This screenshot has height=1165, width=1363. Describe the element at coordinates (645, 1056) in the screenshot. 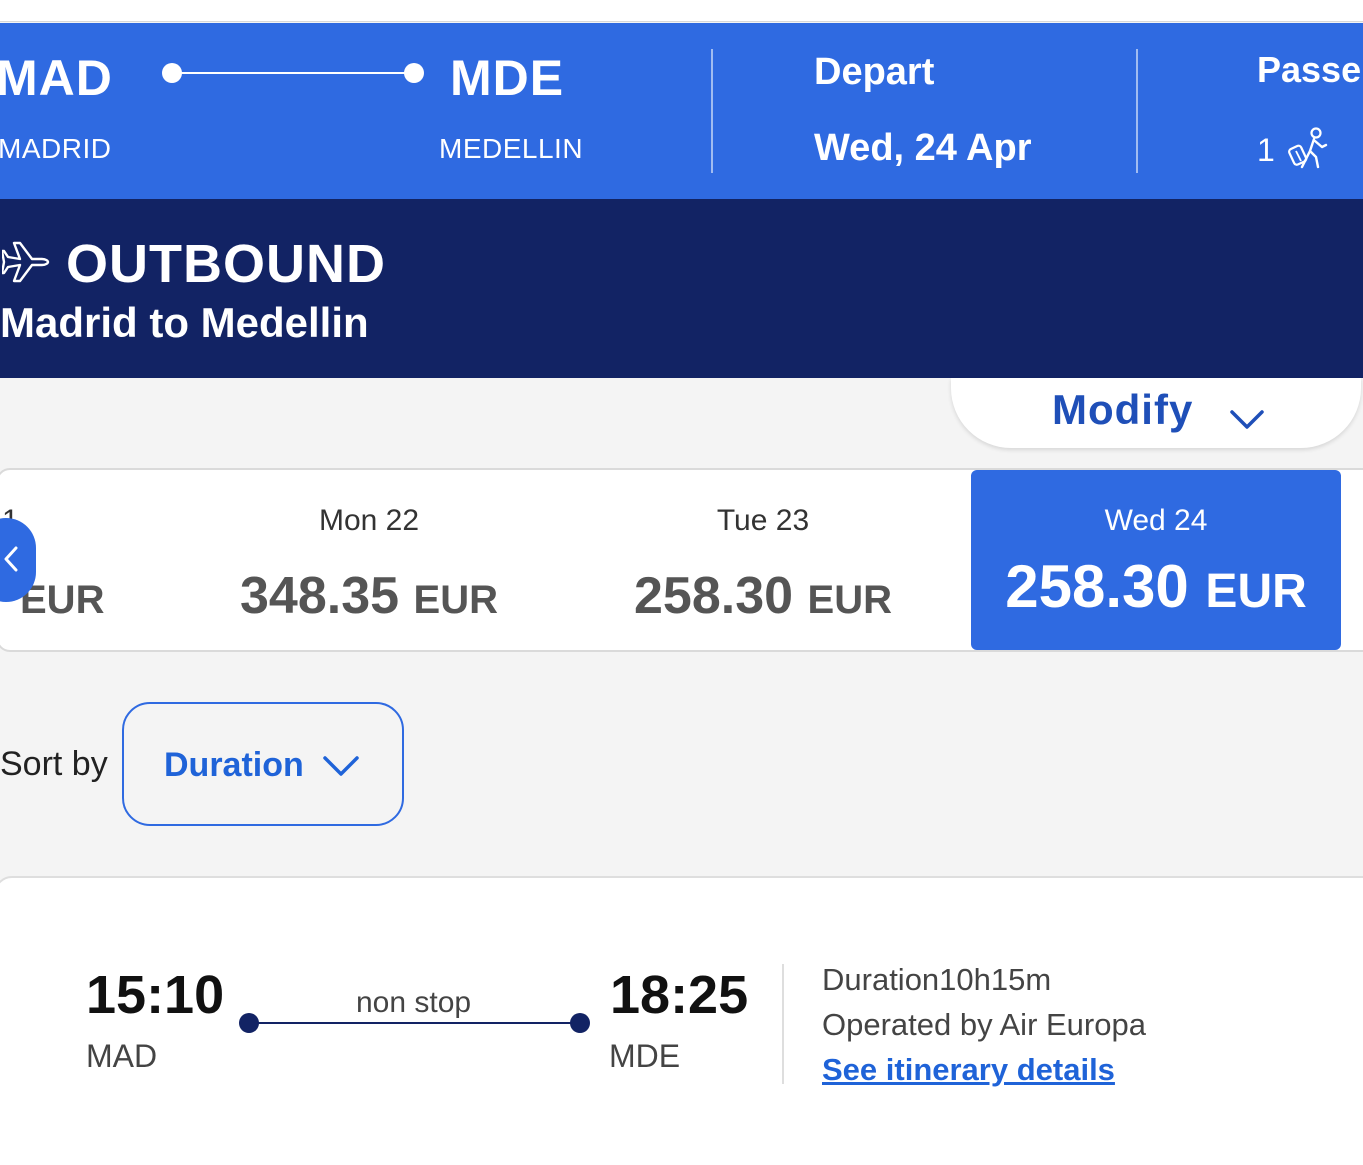

I see `arrival-airport: MDE` at that location.